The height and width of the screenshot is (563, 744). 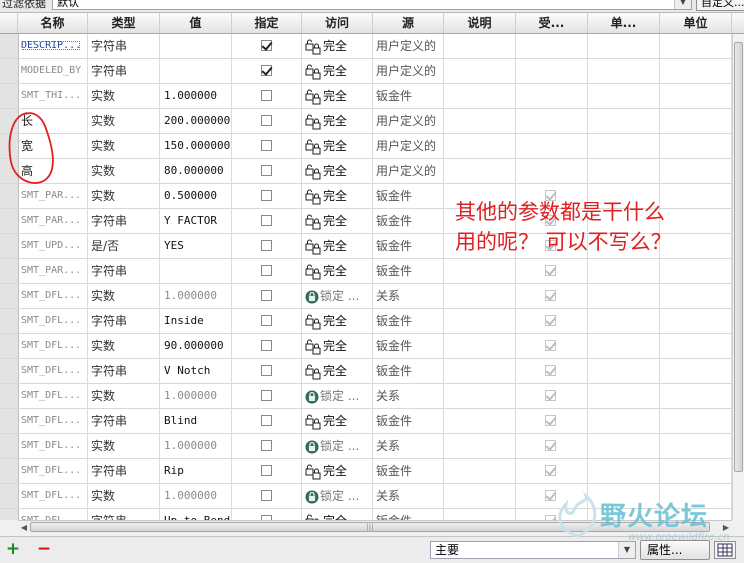 What do you see at coordinates (196, 321) in the screenshot?
I see `cell-value: Inside` at bounding box center [196, 321].